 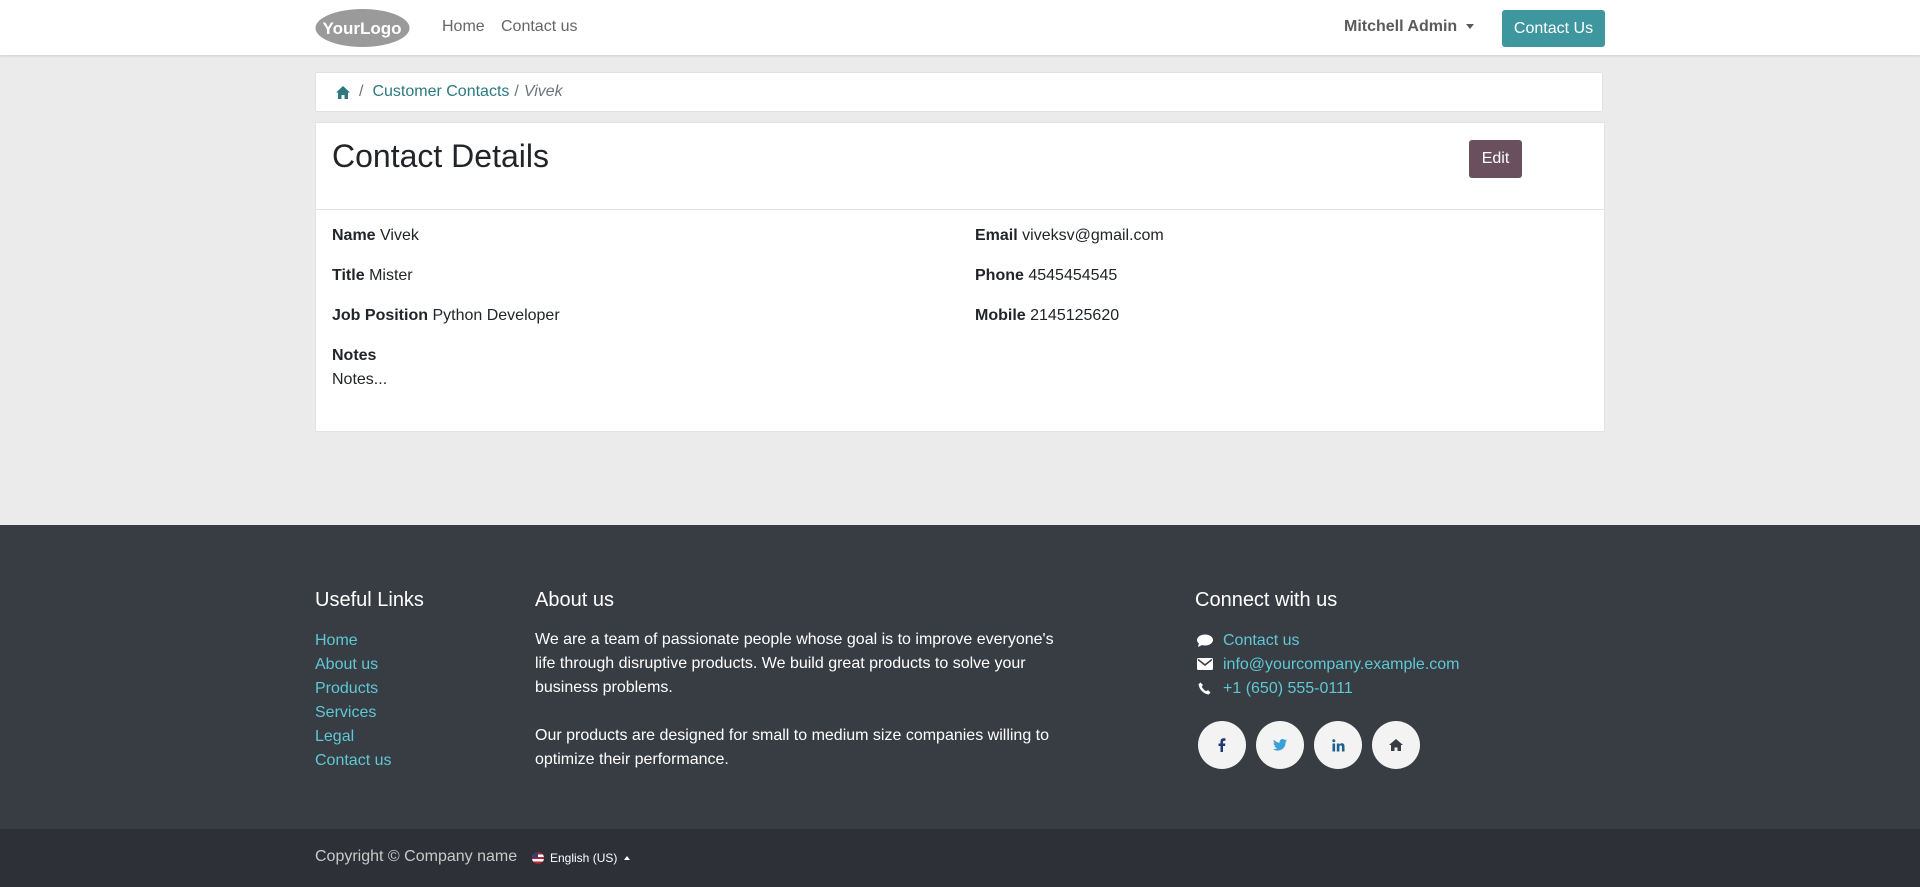 What do you see at coordinates (1553, 28) in the screenshot?
I see `contact-us-button: Contact Us` at bounding box center [1553, 28].